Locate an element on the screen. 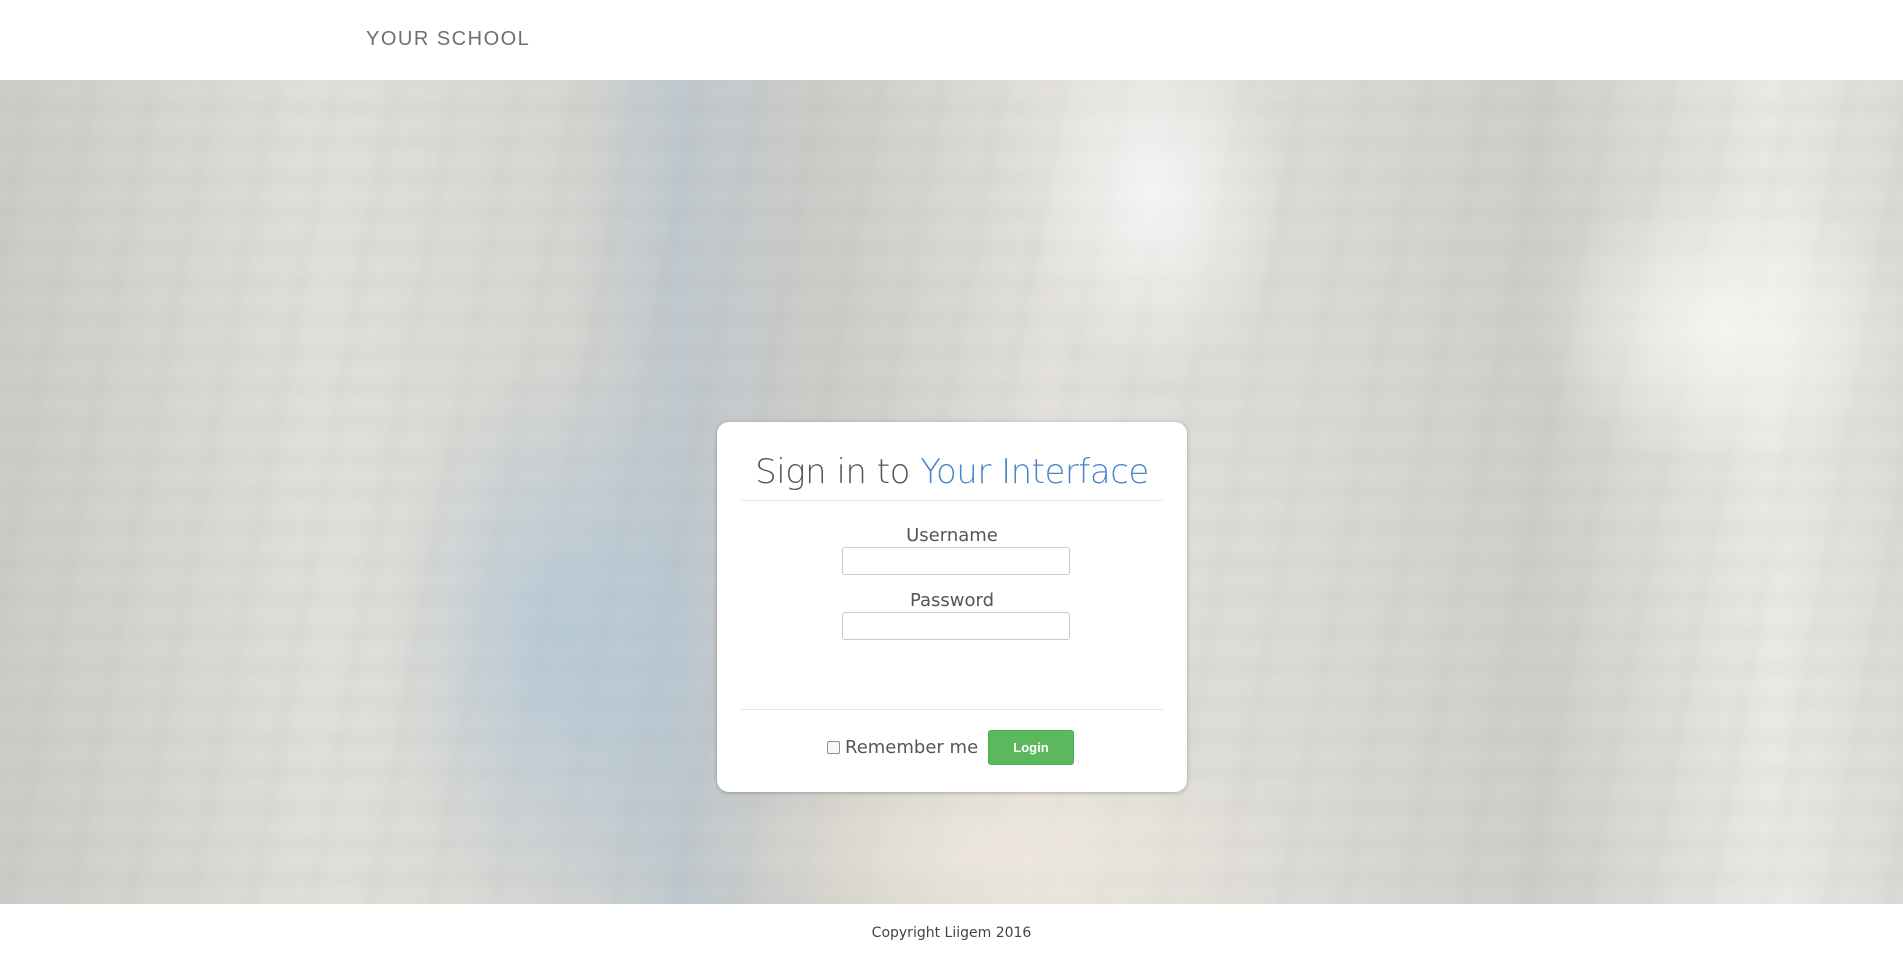 Image resolution: width=1903 pixels, height=957 pixels. login-title: Sign in to Your Interface is located at coordinates (952, 472).